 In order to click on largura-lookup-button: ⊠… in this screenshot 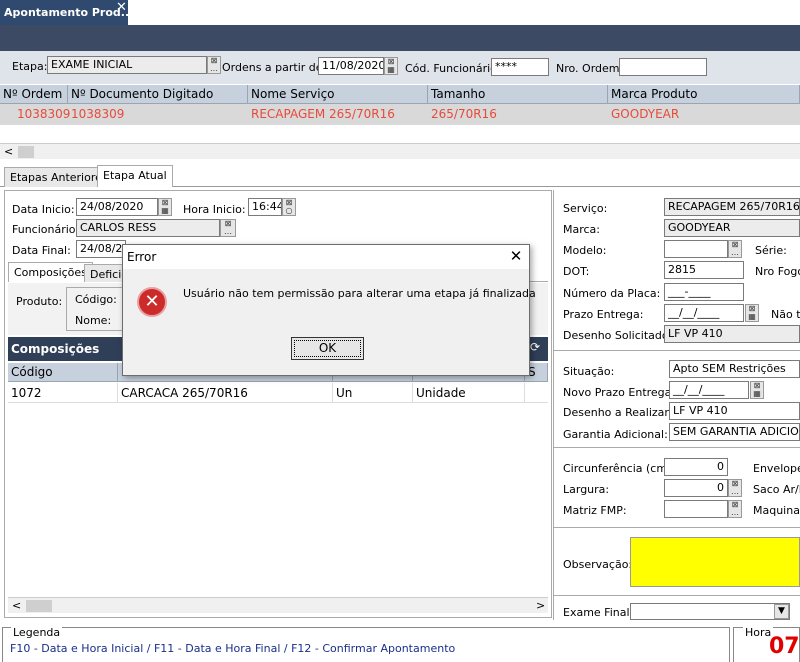, I will do `click(735, 488)`.